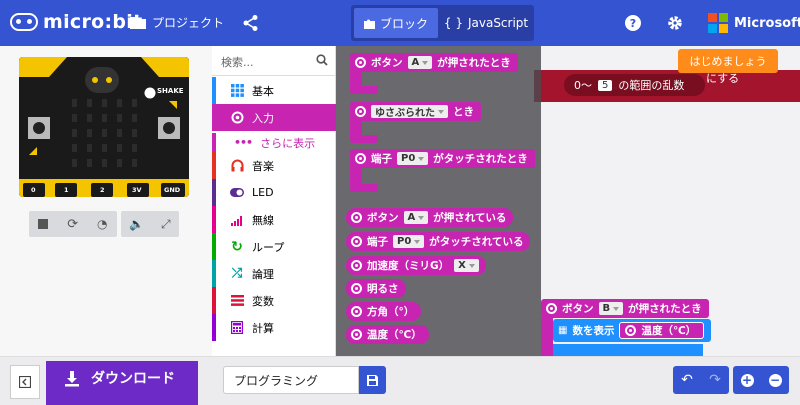 The image size is (800, 405). Describe the element at coordinates (675, 23) in the screenshot. I see `gear-icon` at that location.